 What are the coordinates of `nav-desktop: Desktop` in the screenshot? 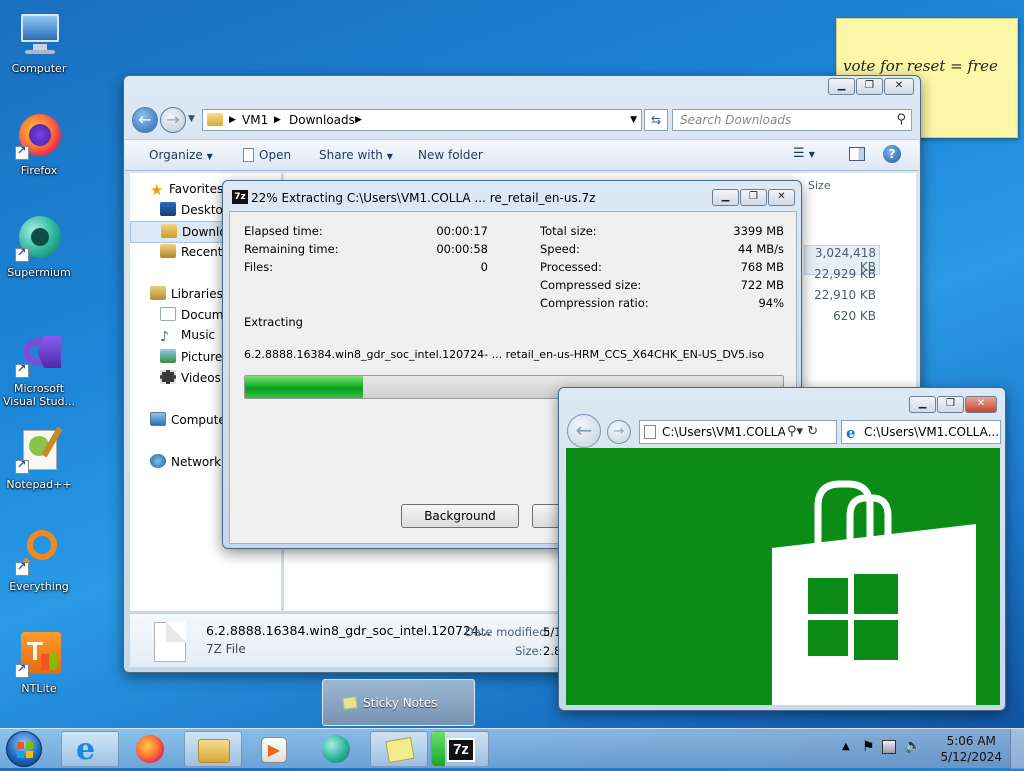 It's located at (195, 209).